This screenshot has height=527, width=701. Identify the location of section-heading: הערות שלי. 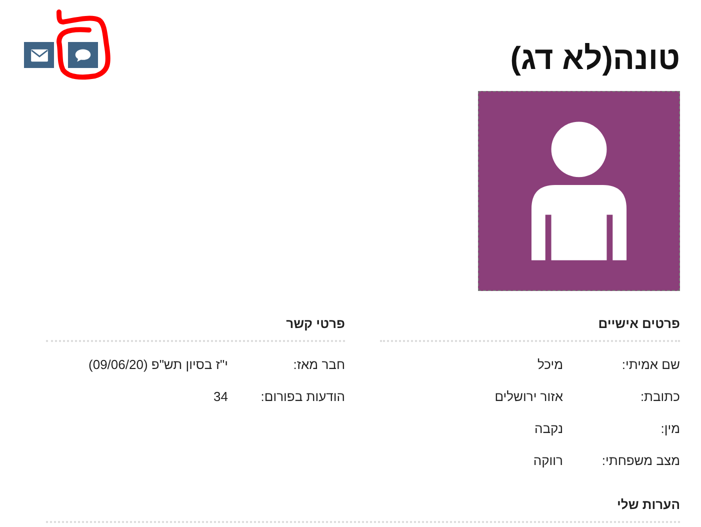
(363, 507).